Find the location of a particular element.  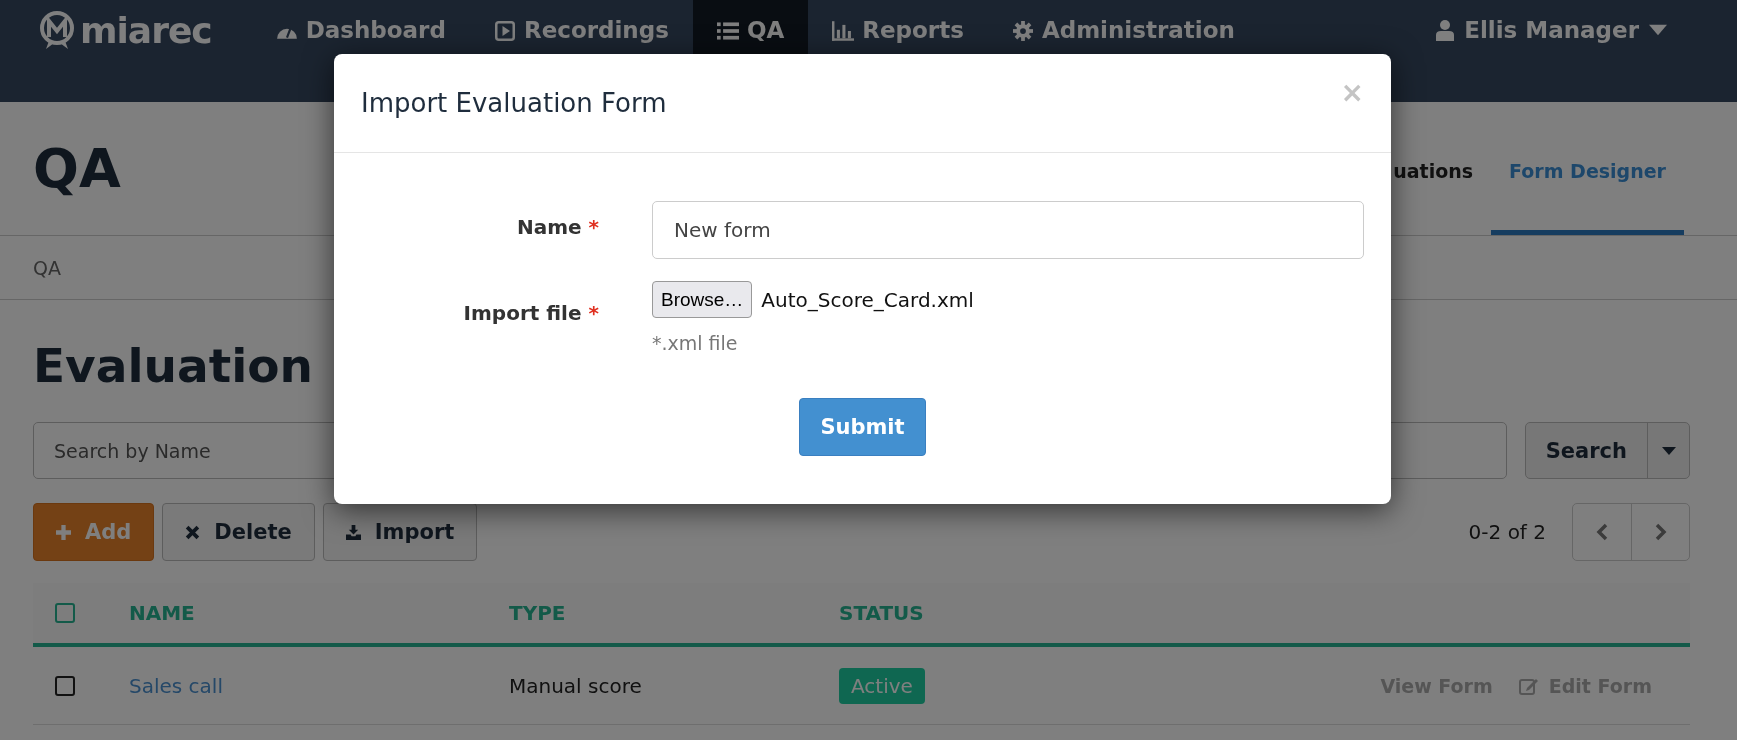

user-icon is located at coordinates (1445, 30).